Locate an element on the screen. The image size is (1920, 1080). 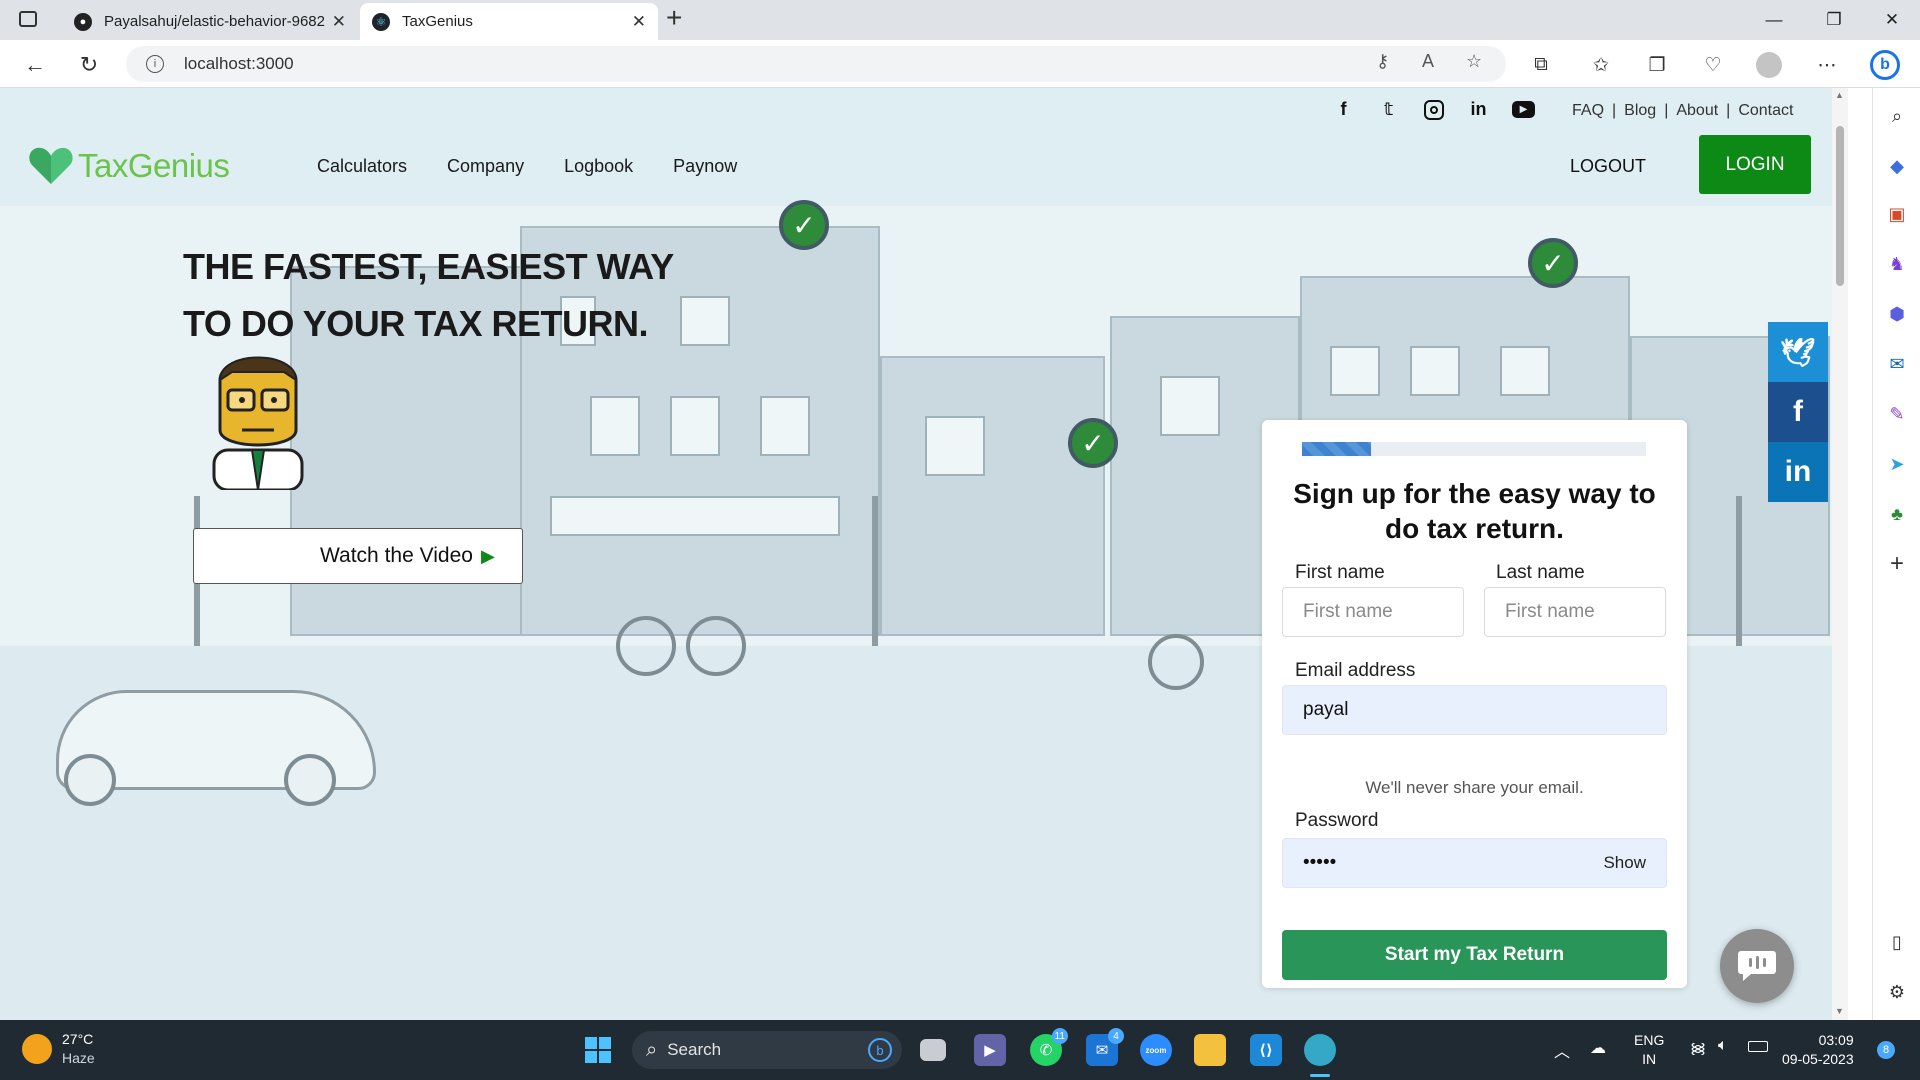
outlook-icon: ✉ is located at coordinates (1897, 364).